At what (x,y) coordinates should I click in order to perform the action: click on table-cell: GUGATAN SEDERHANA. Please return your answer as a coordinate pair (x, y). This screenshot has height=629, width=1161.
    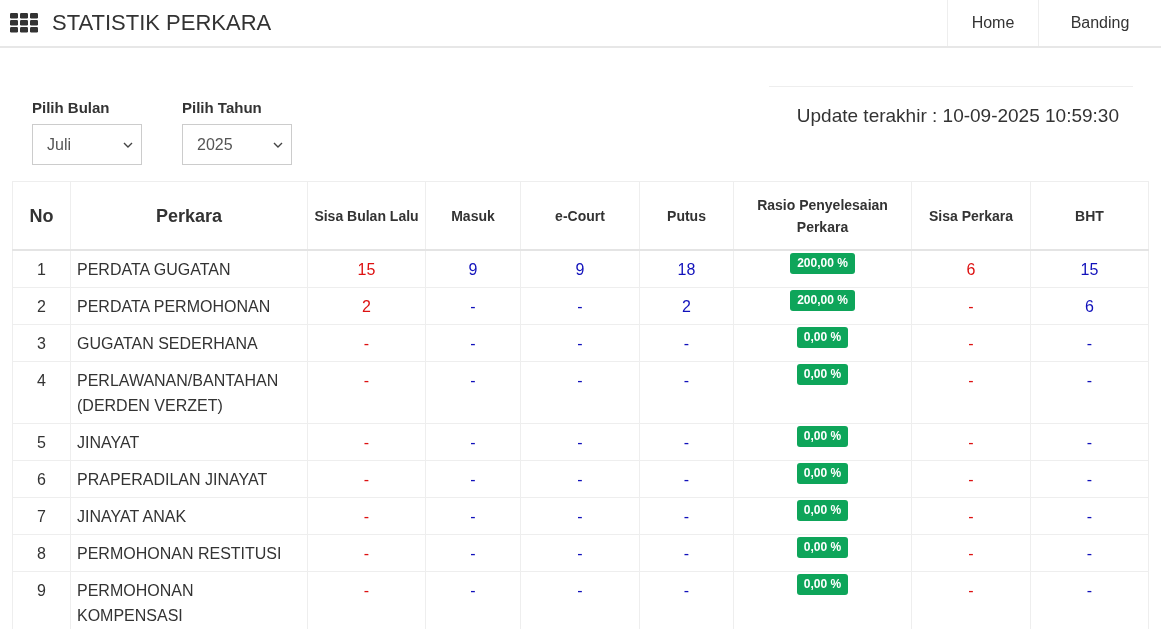
    Looking at the image, I should click on (189, 343).